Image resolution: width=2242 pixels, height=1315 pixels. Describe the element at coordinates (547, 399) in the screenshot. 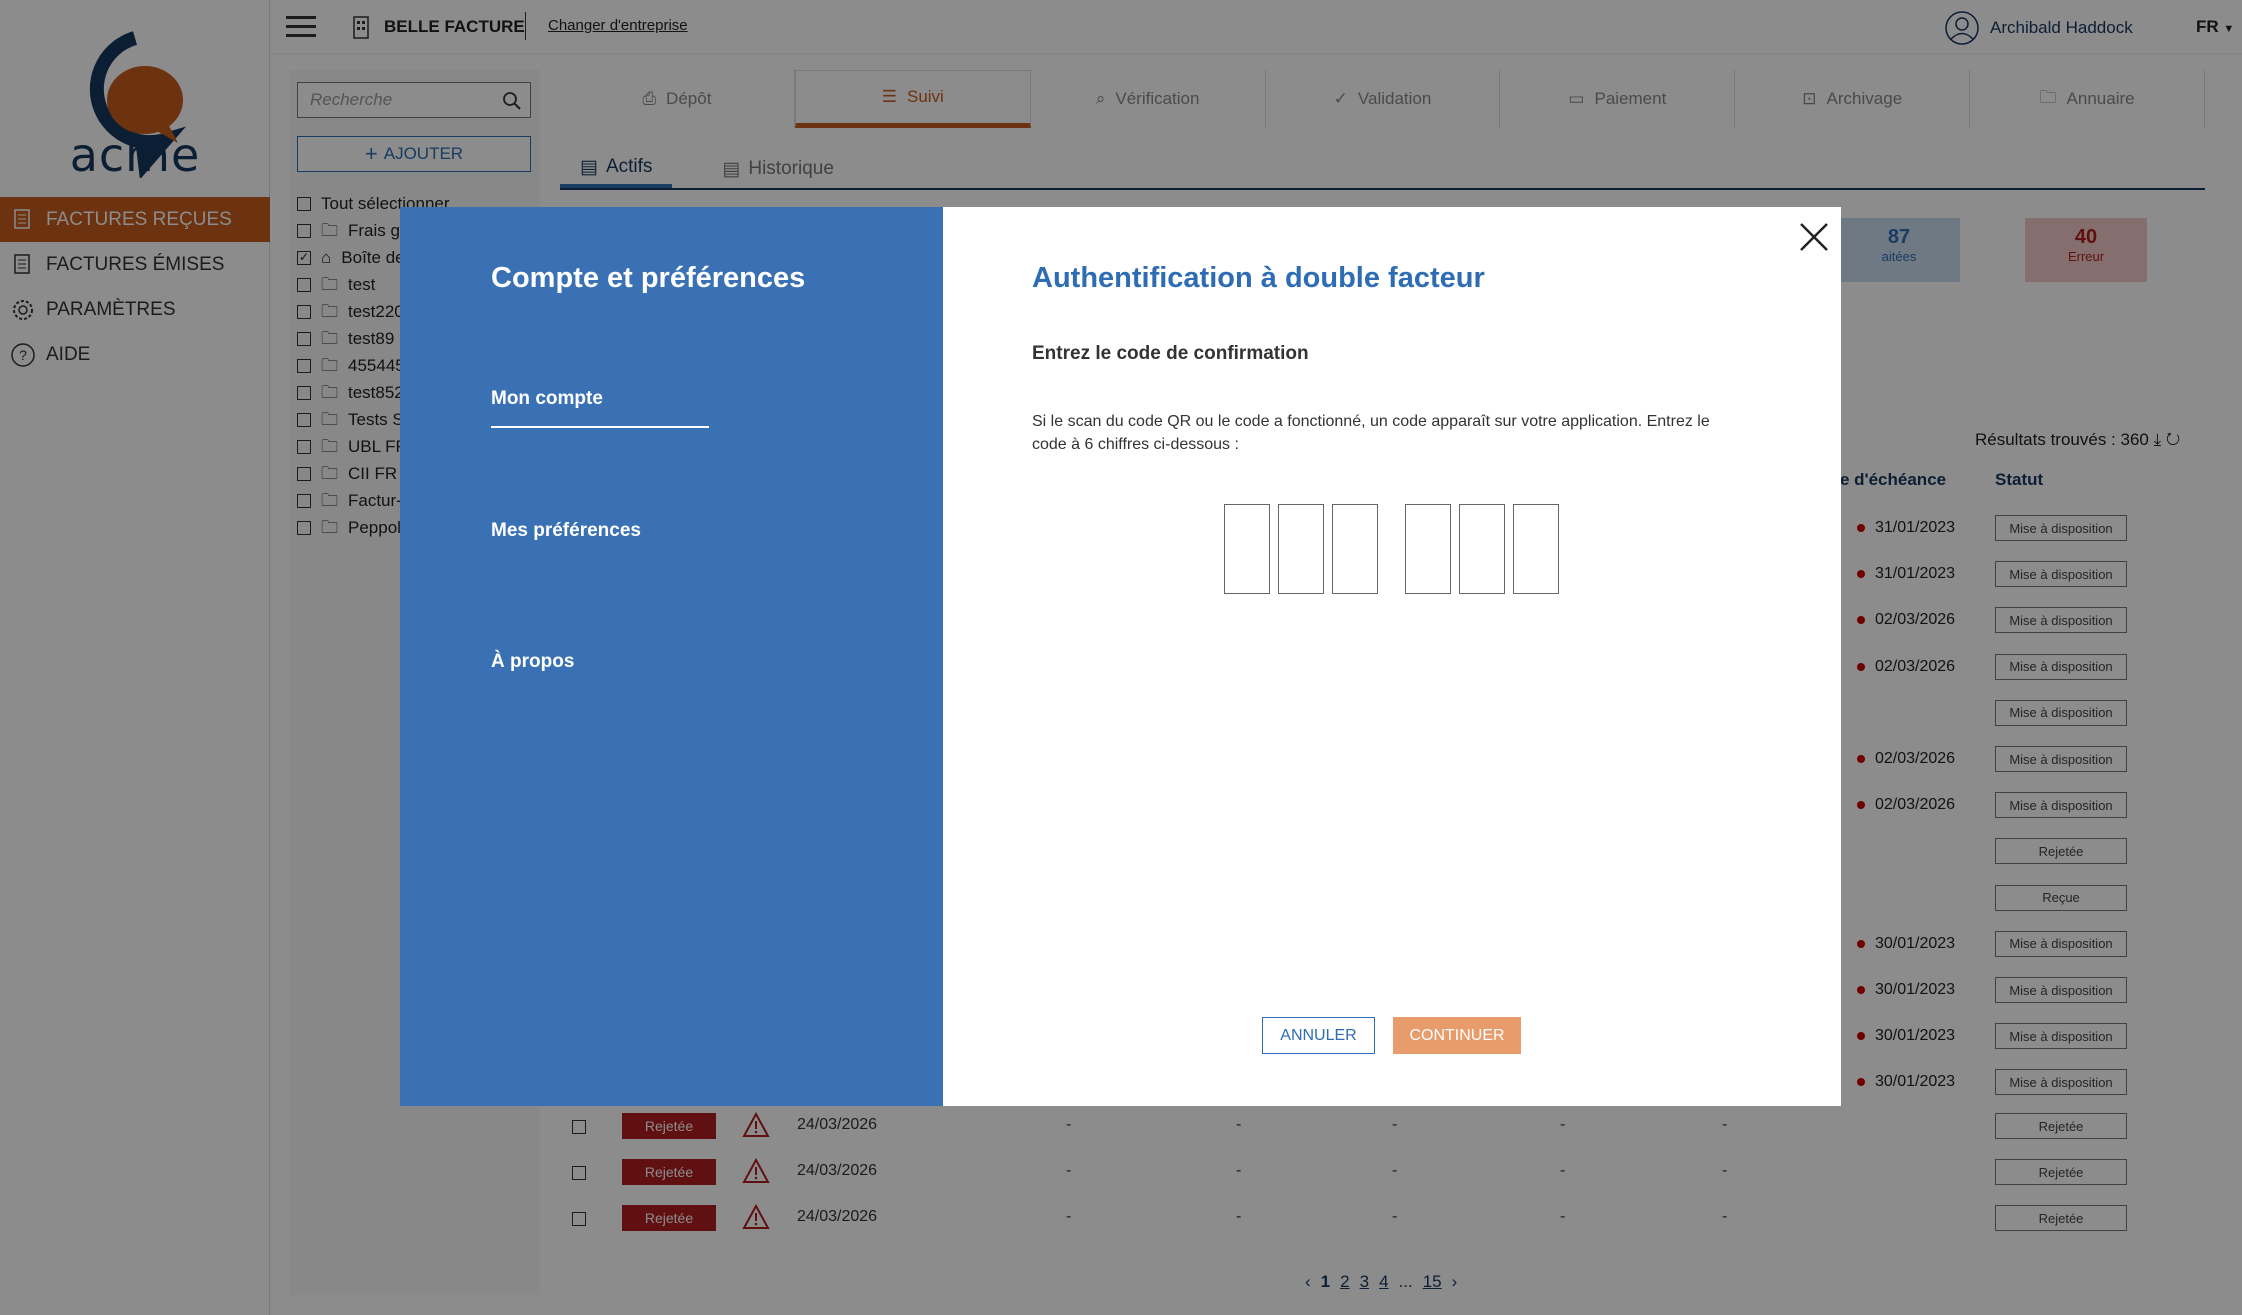

I see `menu-mon-compte: Mon compte` at that location.